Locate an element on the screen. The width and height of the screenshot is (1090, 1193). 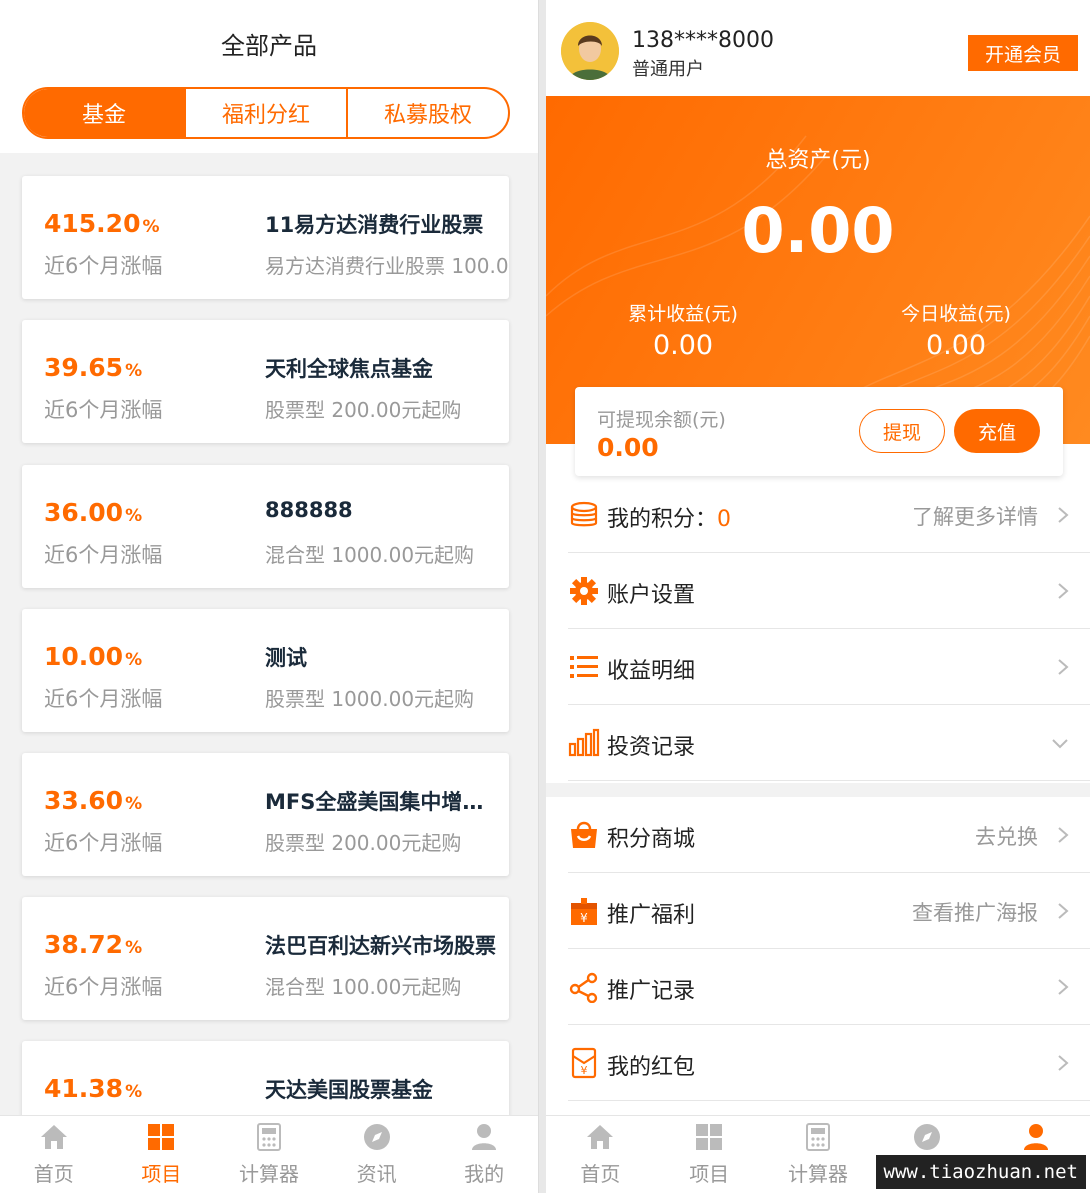
menu-investment-records: 投资记录 is located at coordinates (829, 743).